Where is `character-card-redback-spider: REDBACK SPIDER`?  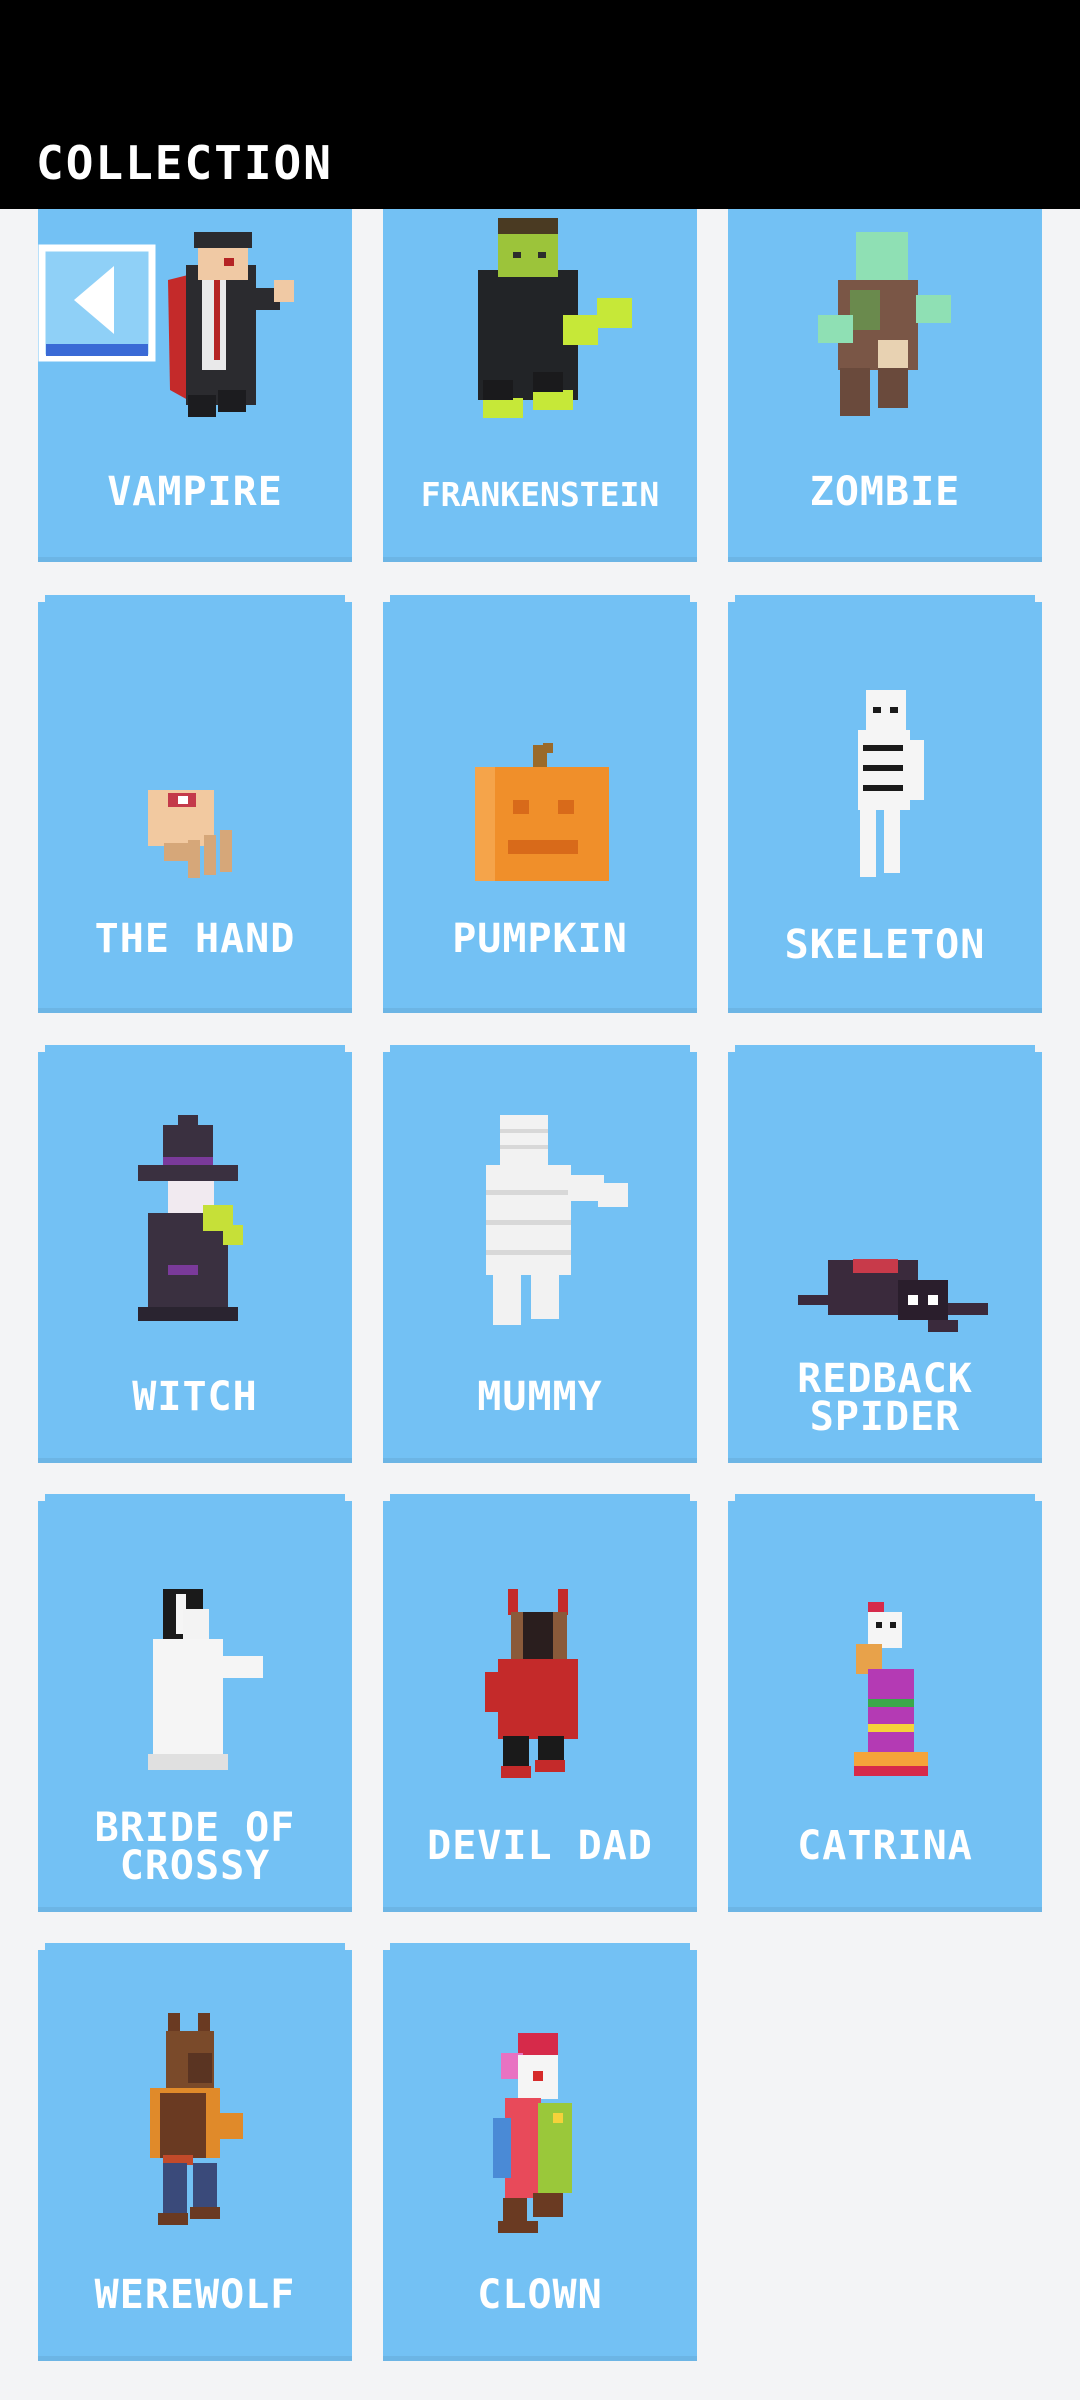 character-card-redback-spider: REDBACK SPIDER is located at coordinates (885, 1254).